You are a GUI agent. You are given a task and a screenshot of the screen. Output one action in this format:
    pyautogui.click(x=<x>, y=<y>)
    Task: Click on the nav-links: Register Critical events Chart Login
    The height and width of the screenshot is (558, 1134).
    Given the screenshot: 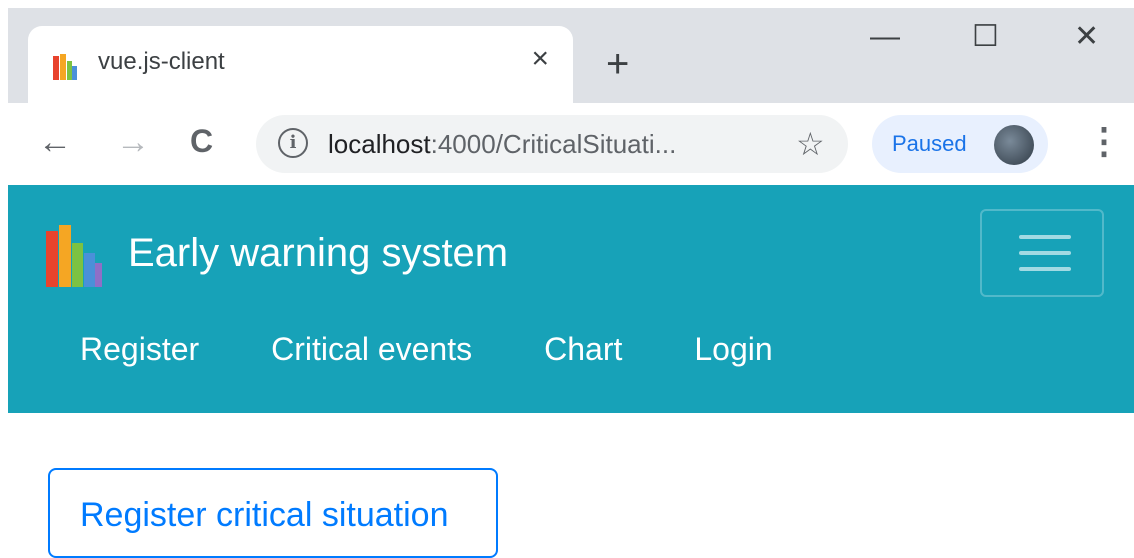 What is the action you would take?
    pyautogui.click(x=462, y=349)
    